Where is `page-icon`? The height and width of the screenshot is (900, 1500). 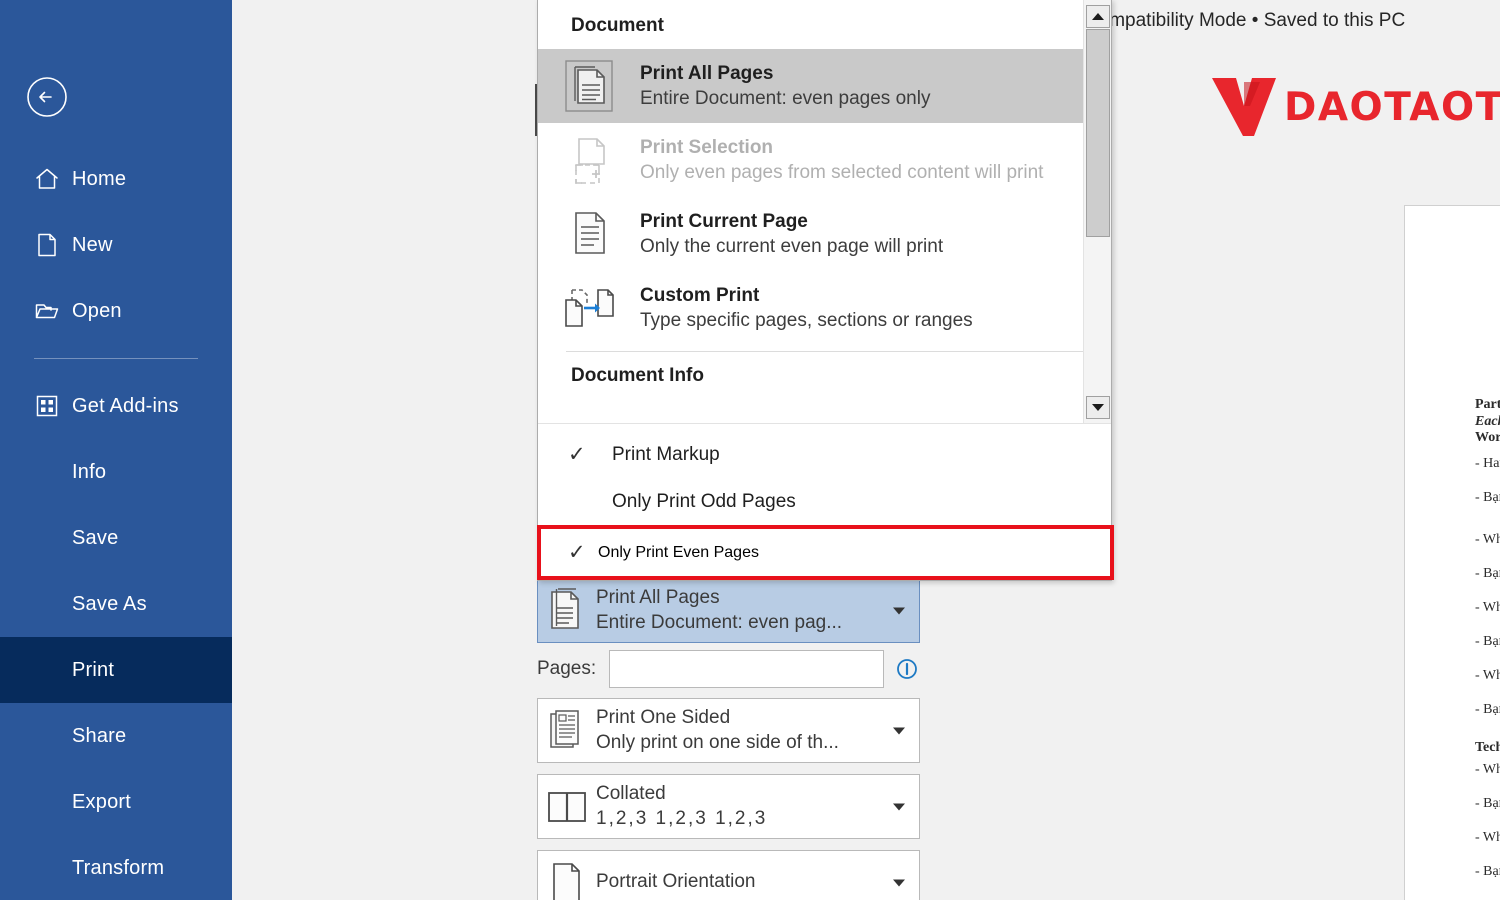
page-icon is located at coordinates (47, 245).